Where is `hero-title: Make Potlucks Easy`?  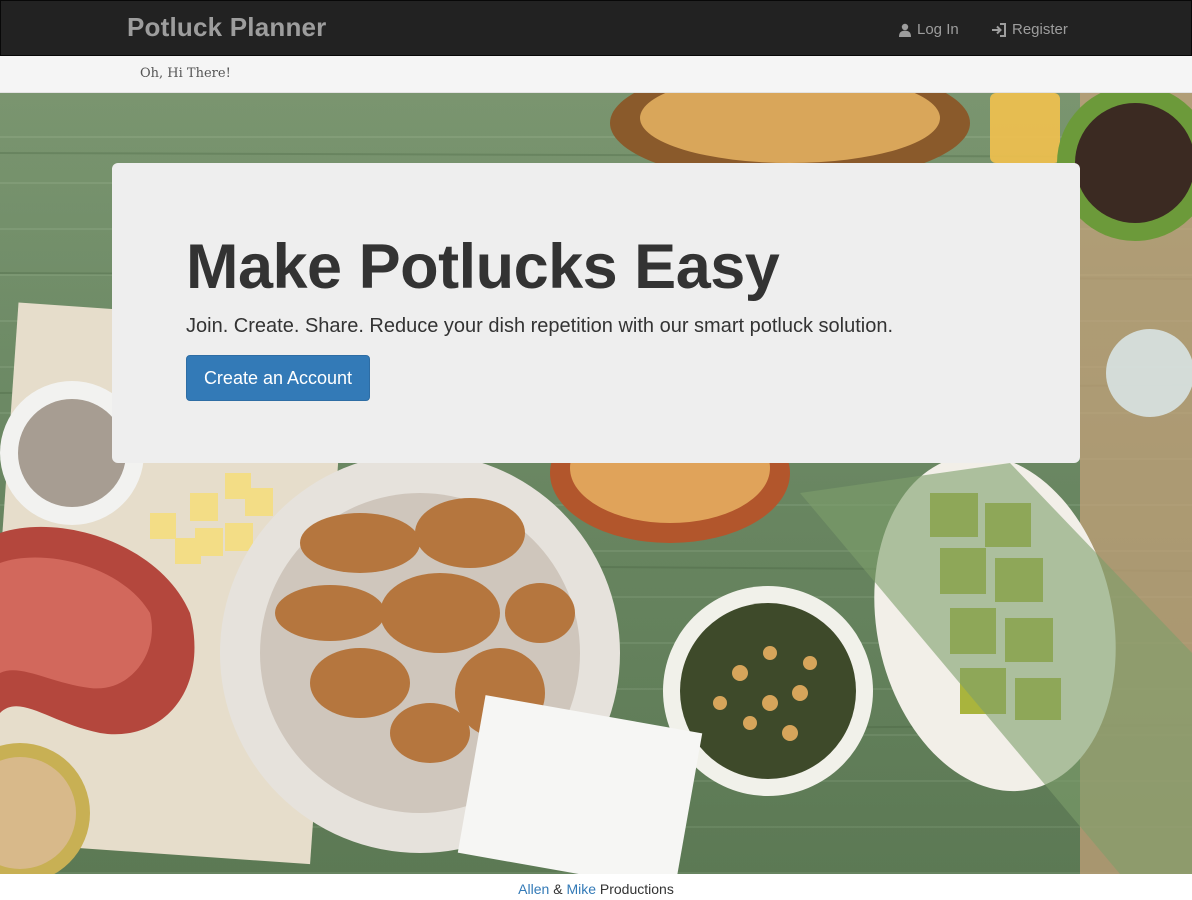
hero-title: Make Potlucks Easy is located at coordinates (483, 267).